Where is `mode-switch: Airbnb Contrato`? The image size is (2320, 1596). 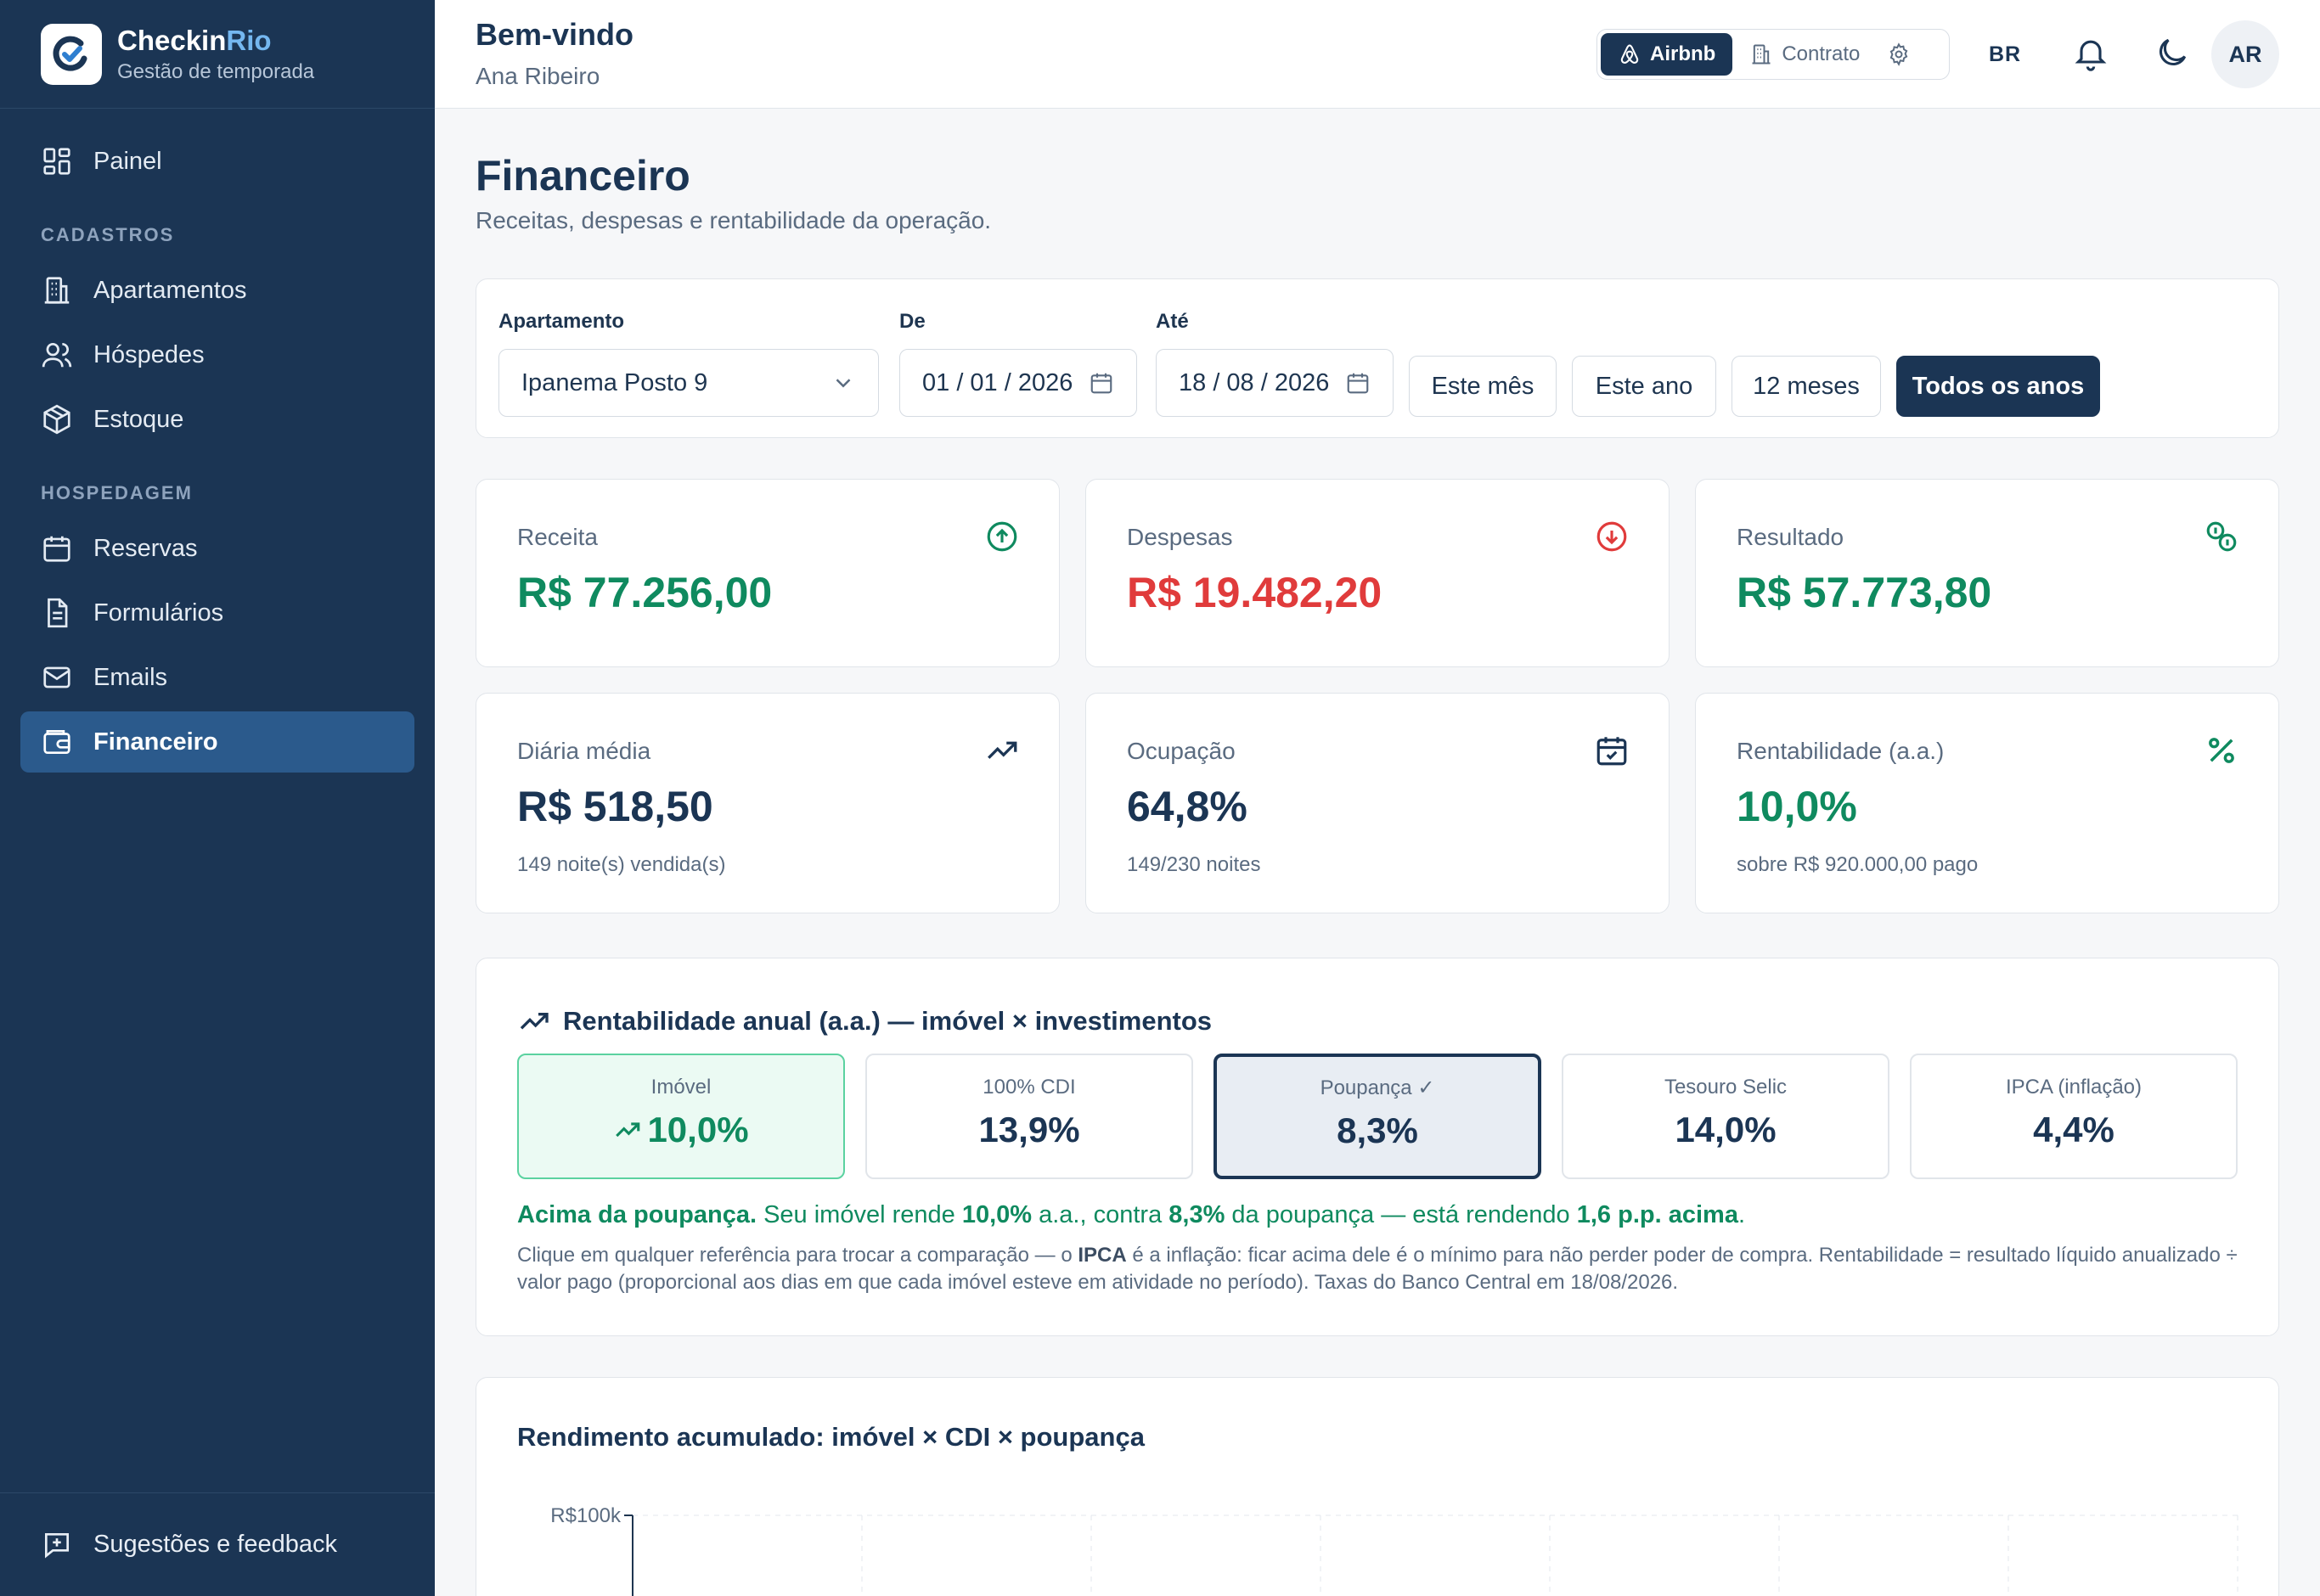 mode-switch: Airbnb Contrato is located at coordinates (1773, 54).